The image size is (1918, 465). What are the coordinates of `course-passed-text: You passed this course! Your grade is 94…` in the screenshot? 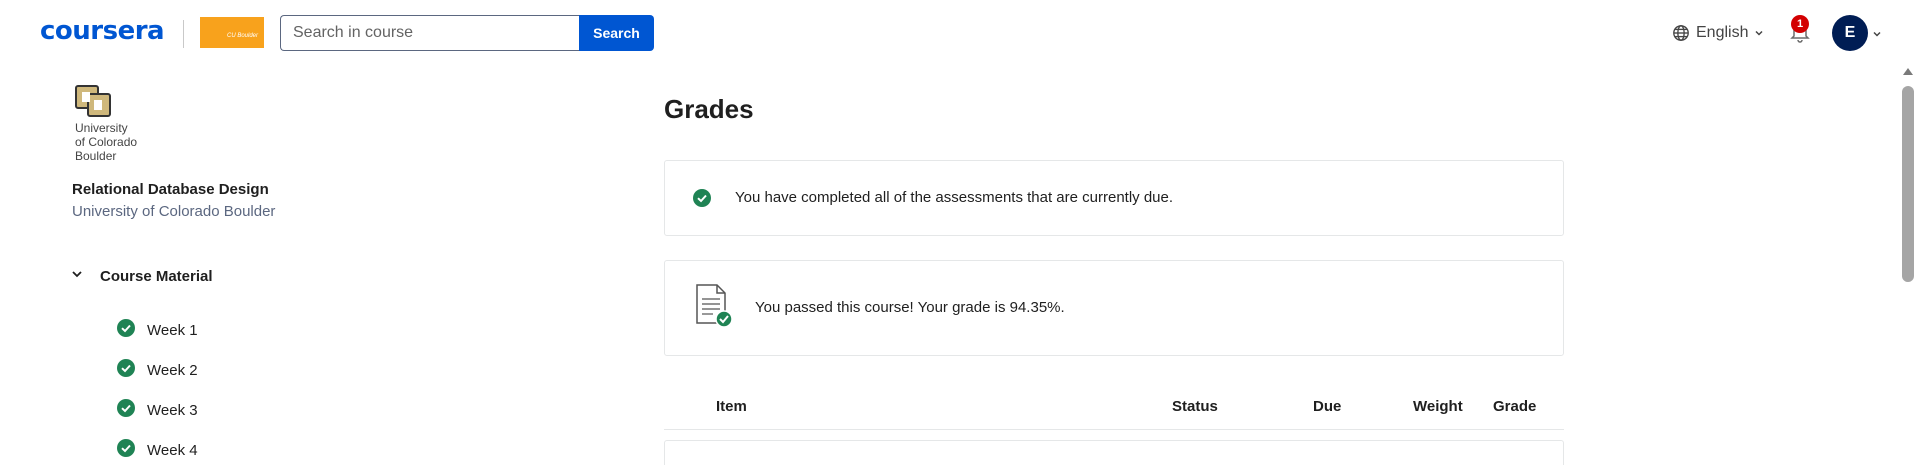 It's located at (910, 307).